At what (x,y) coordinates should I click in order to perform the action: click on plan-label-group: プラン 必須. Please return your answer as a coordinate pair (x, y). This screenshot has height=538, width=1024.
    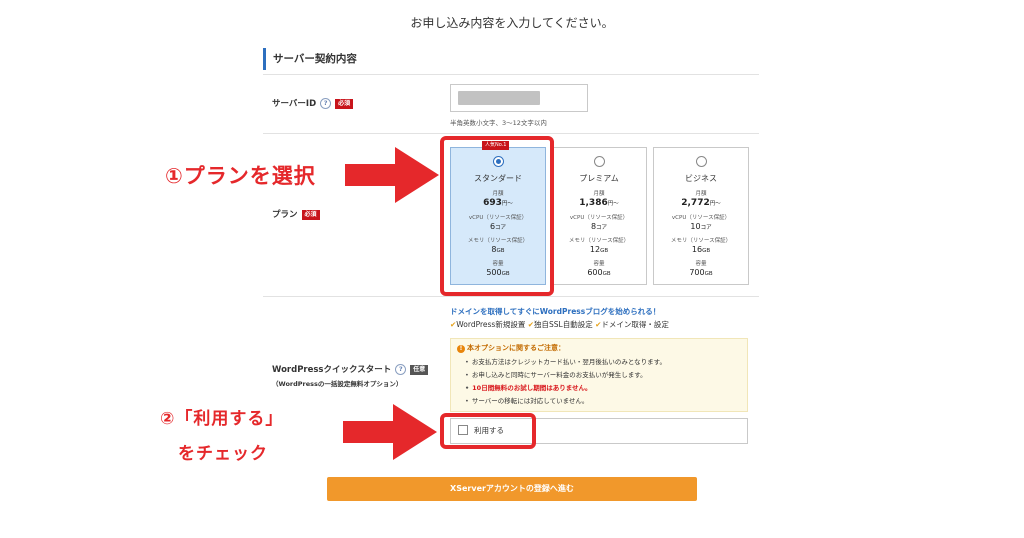
    Looking at the image, I should click on (296, 214).